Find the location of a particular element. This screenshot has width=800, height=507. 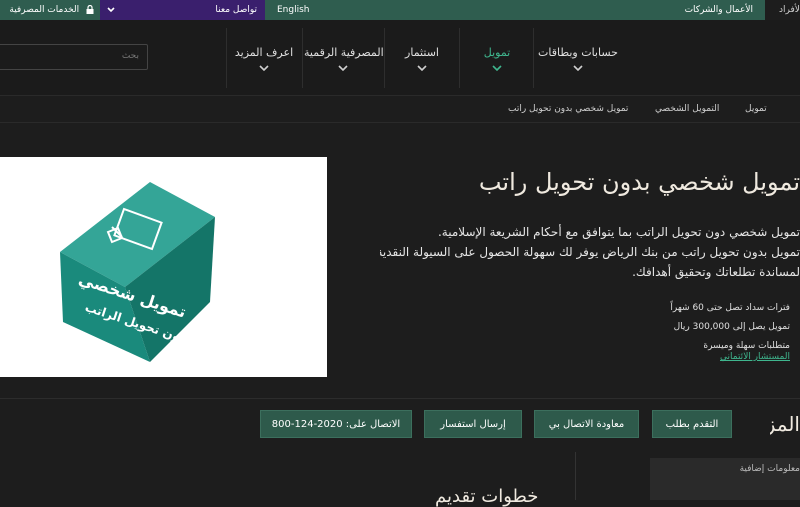

online-banking-label: الخدمات المصرفية is located at coordinates (44, 10).